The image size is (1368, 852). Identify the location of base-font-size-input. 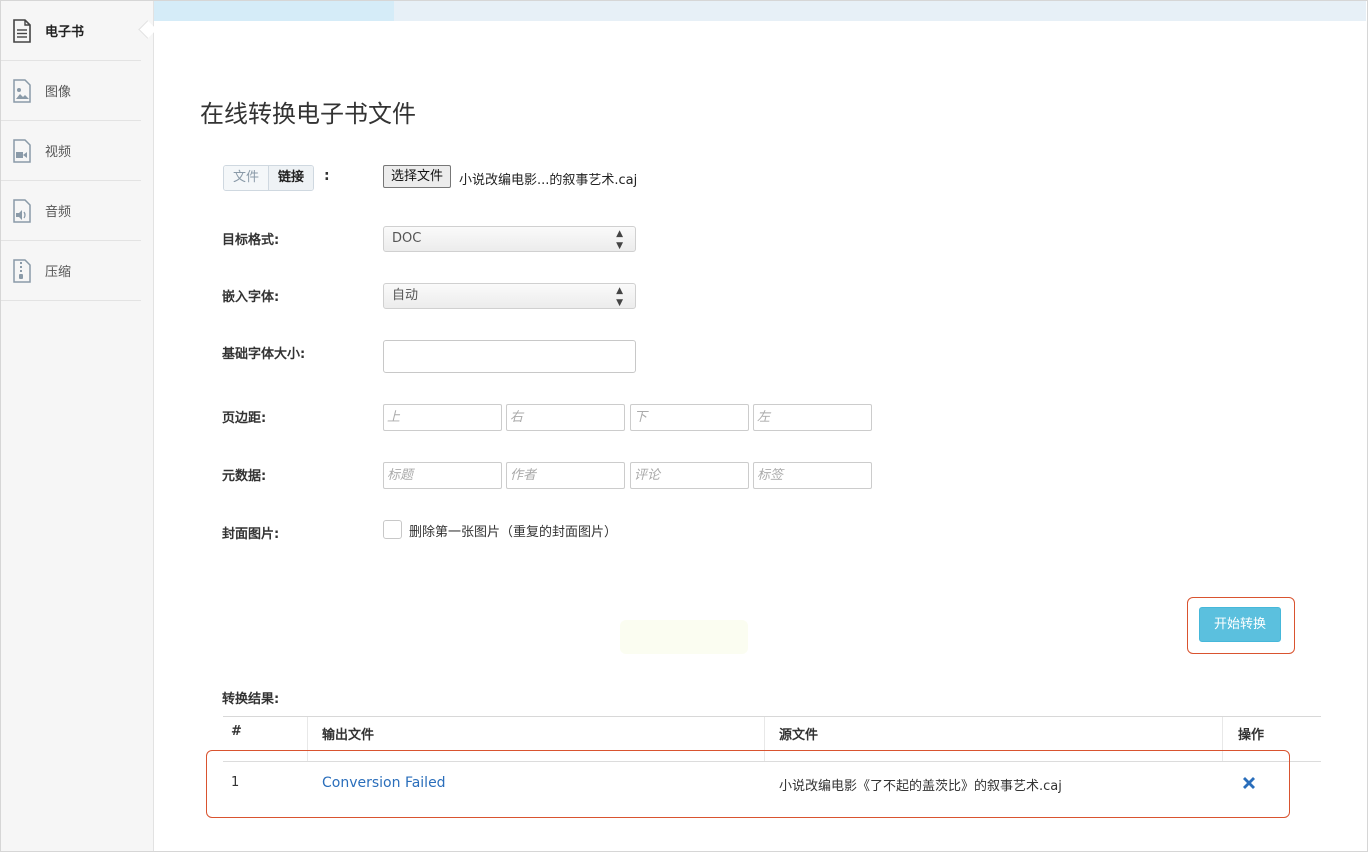
(509, 356).